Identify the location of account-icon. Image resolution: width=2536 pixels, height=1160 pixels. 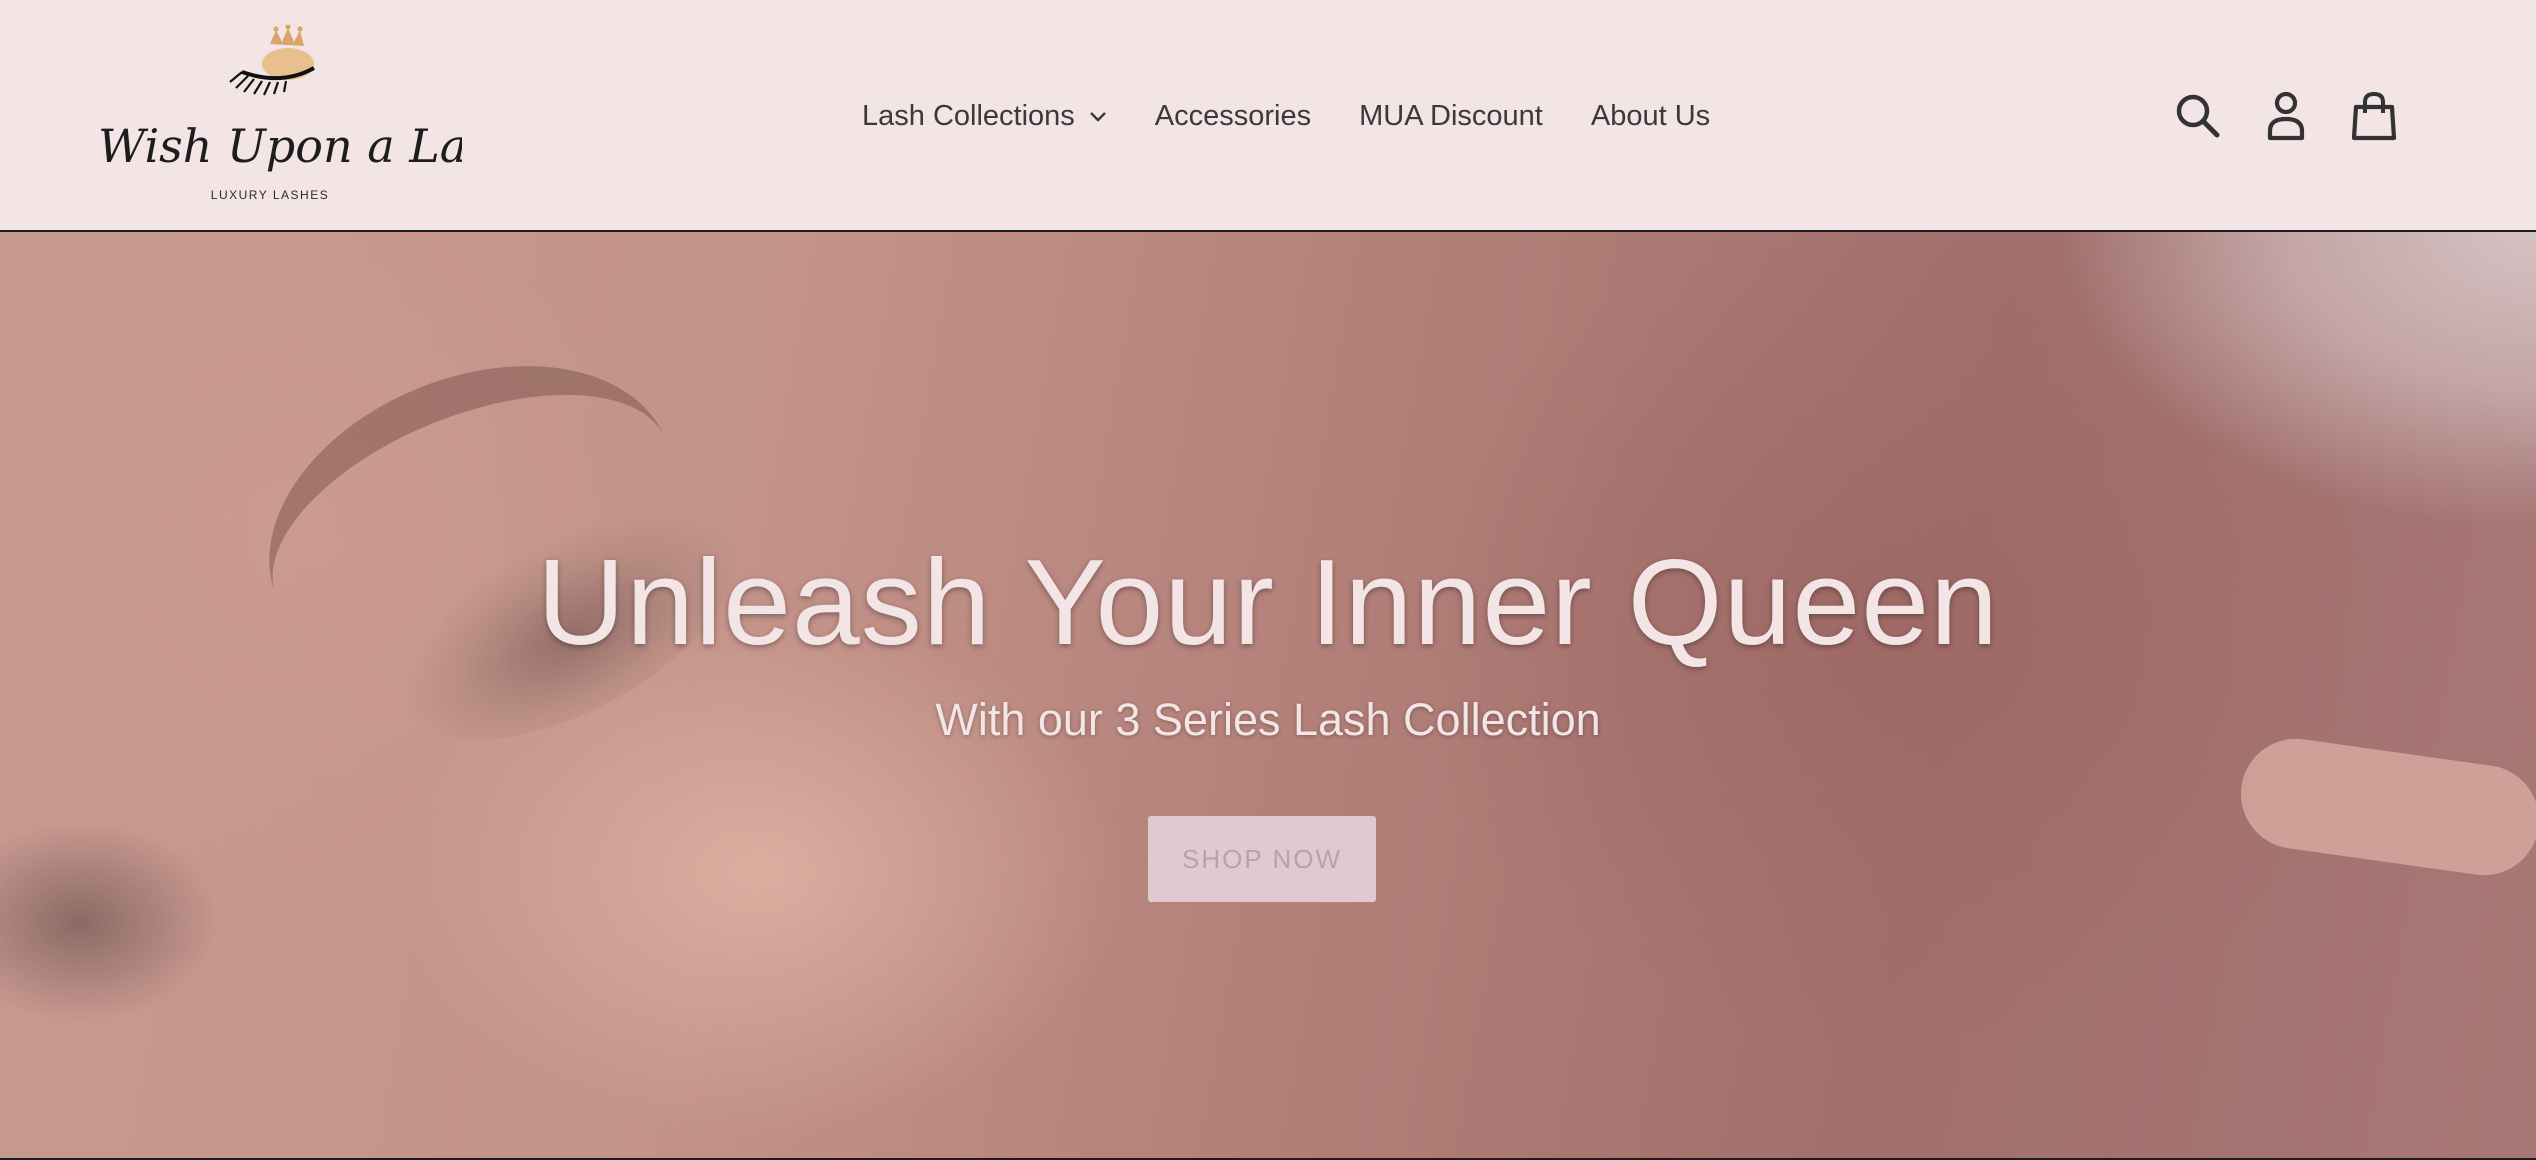
(2286, 116).